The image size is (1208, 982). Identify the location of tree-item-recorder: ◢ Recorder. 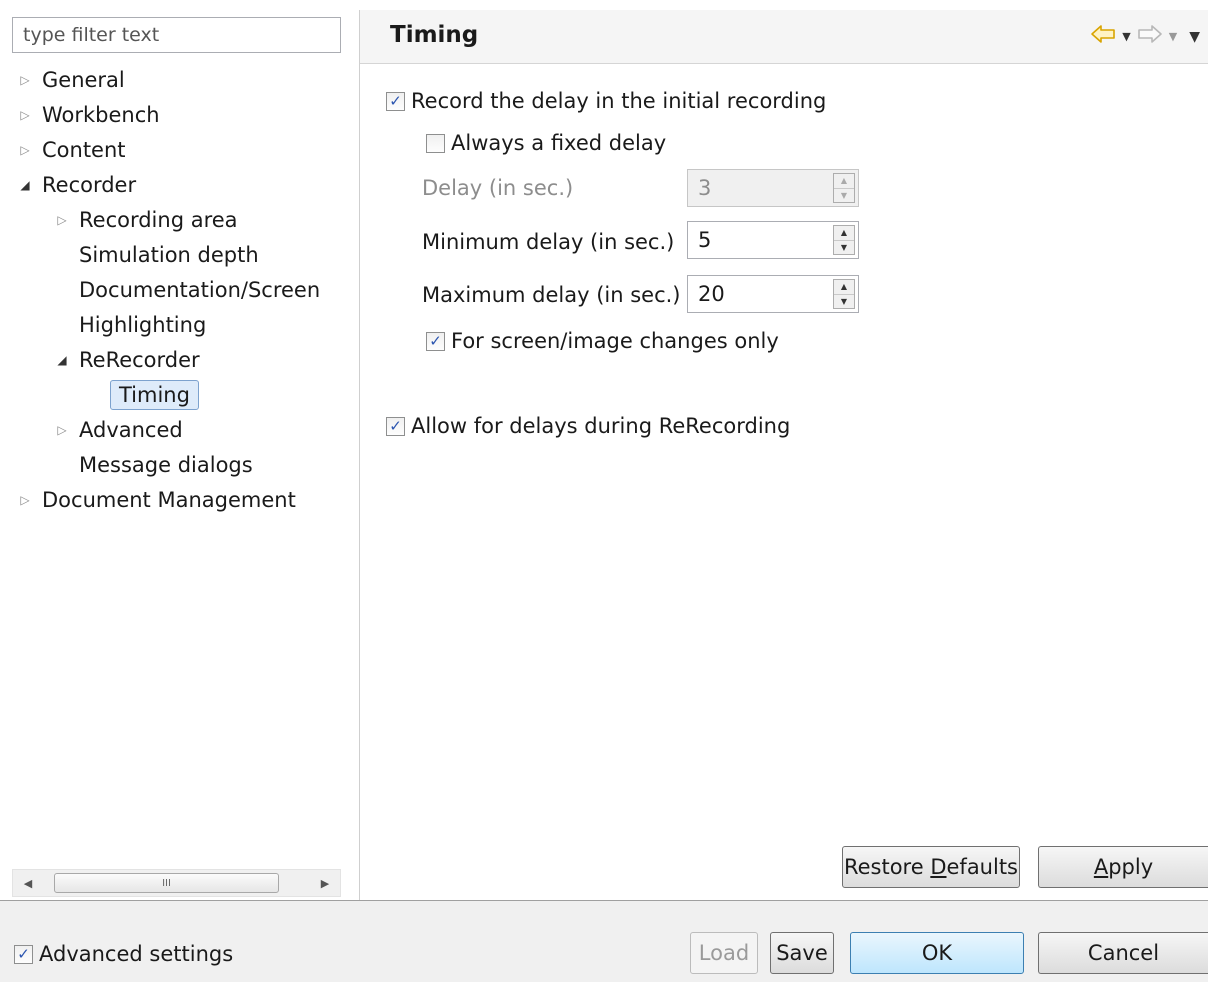
(78, 185).